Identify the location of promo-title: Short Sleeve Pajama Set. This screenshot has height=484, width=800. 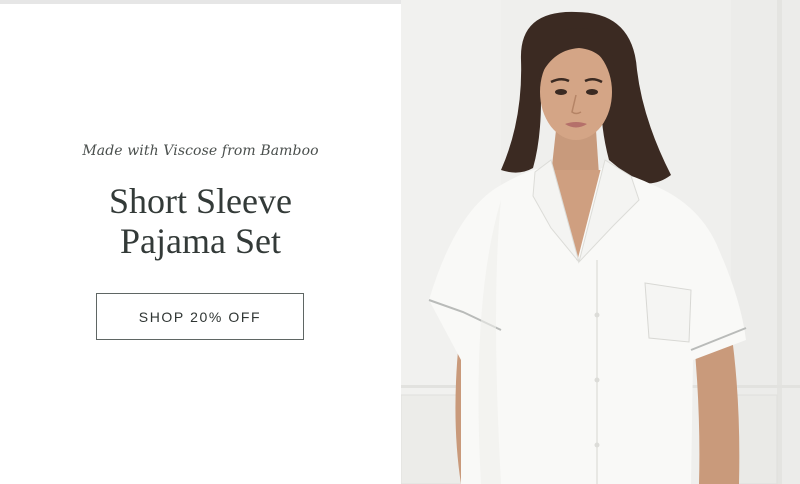
(200, 221).